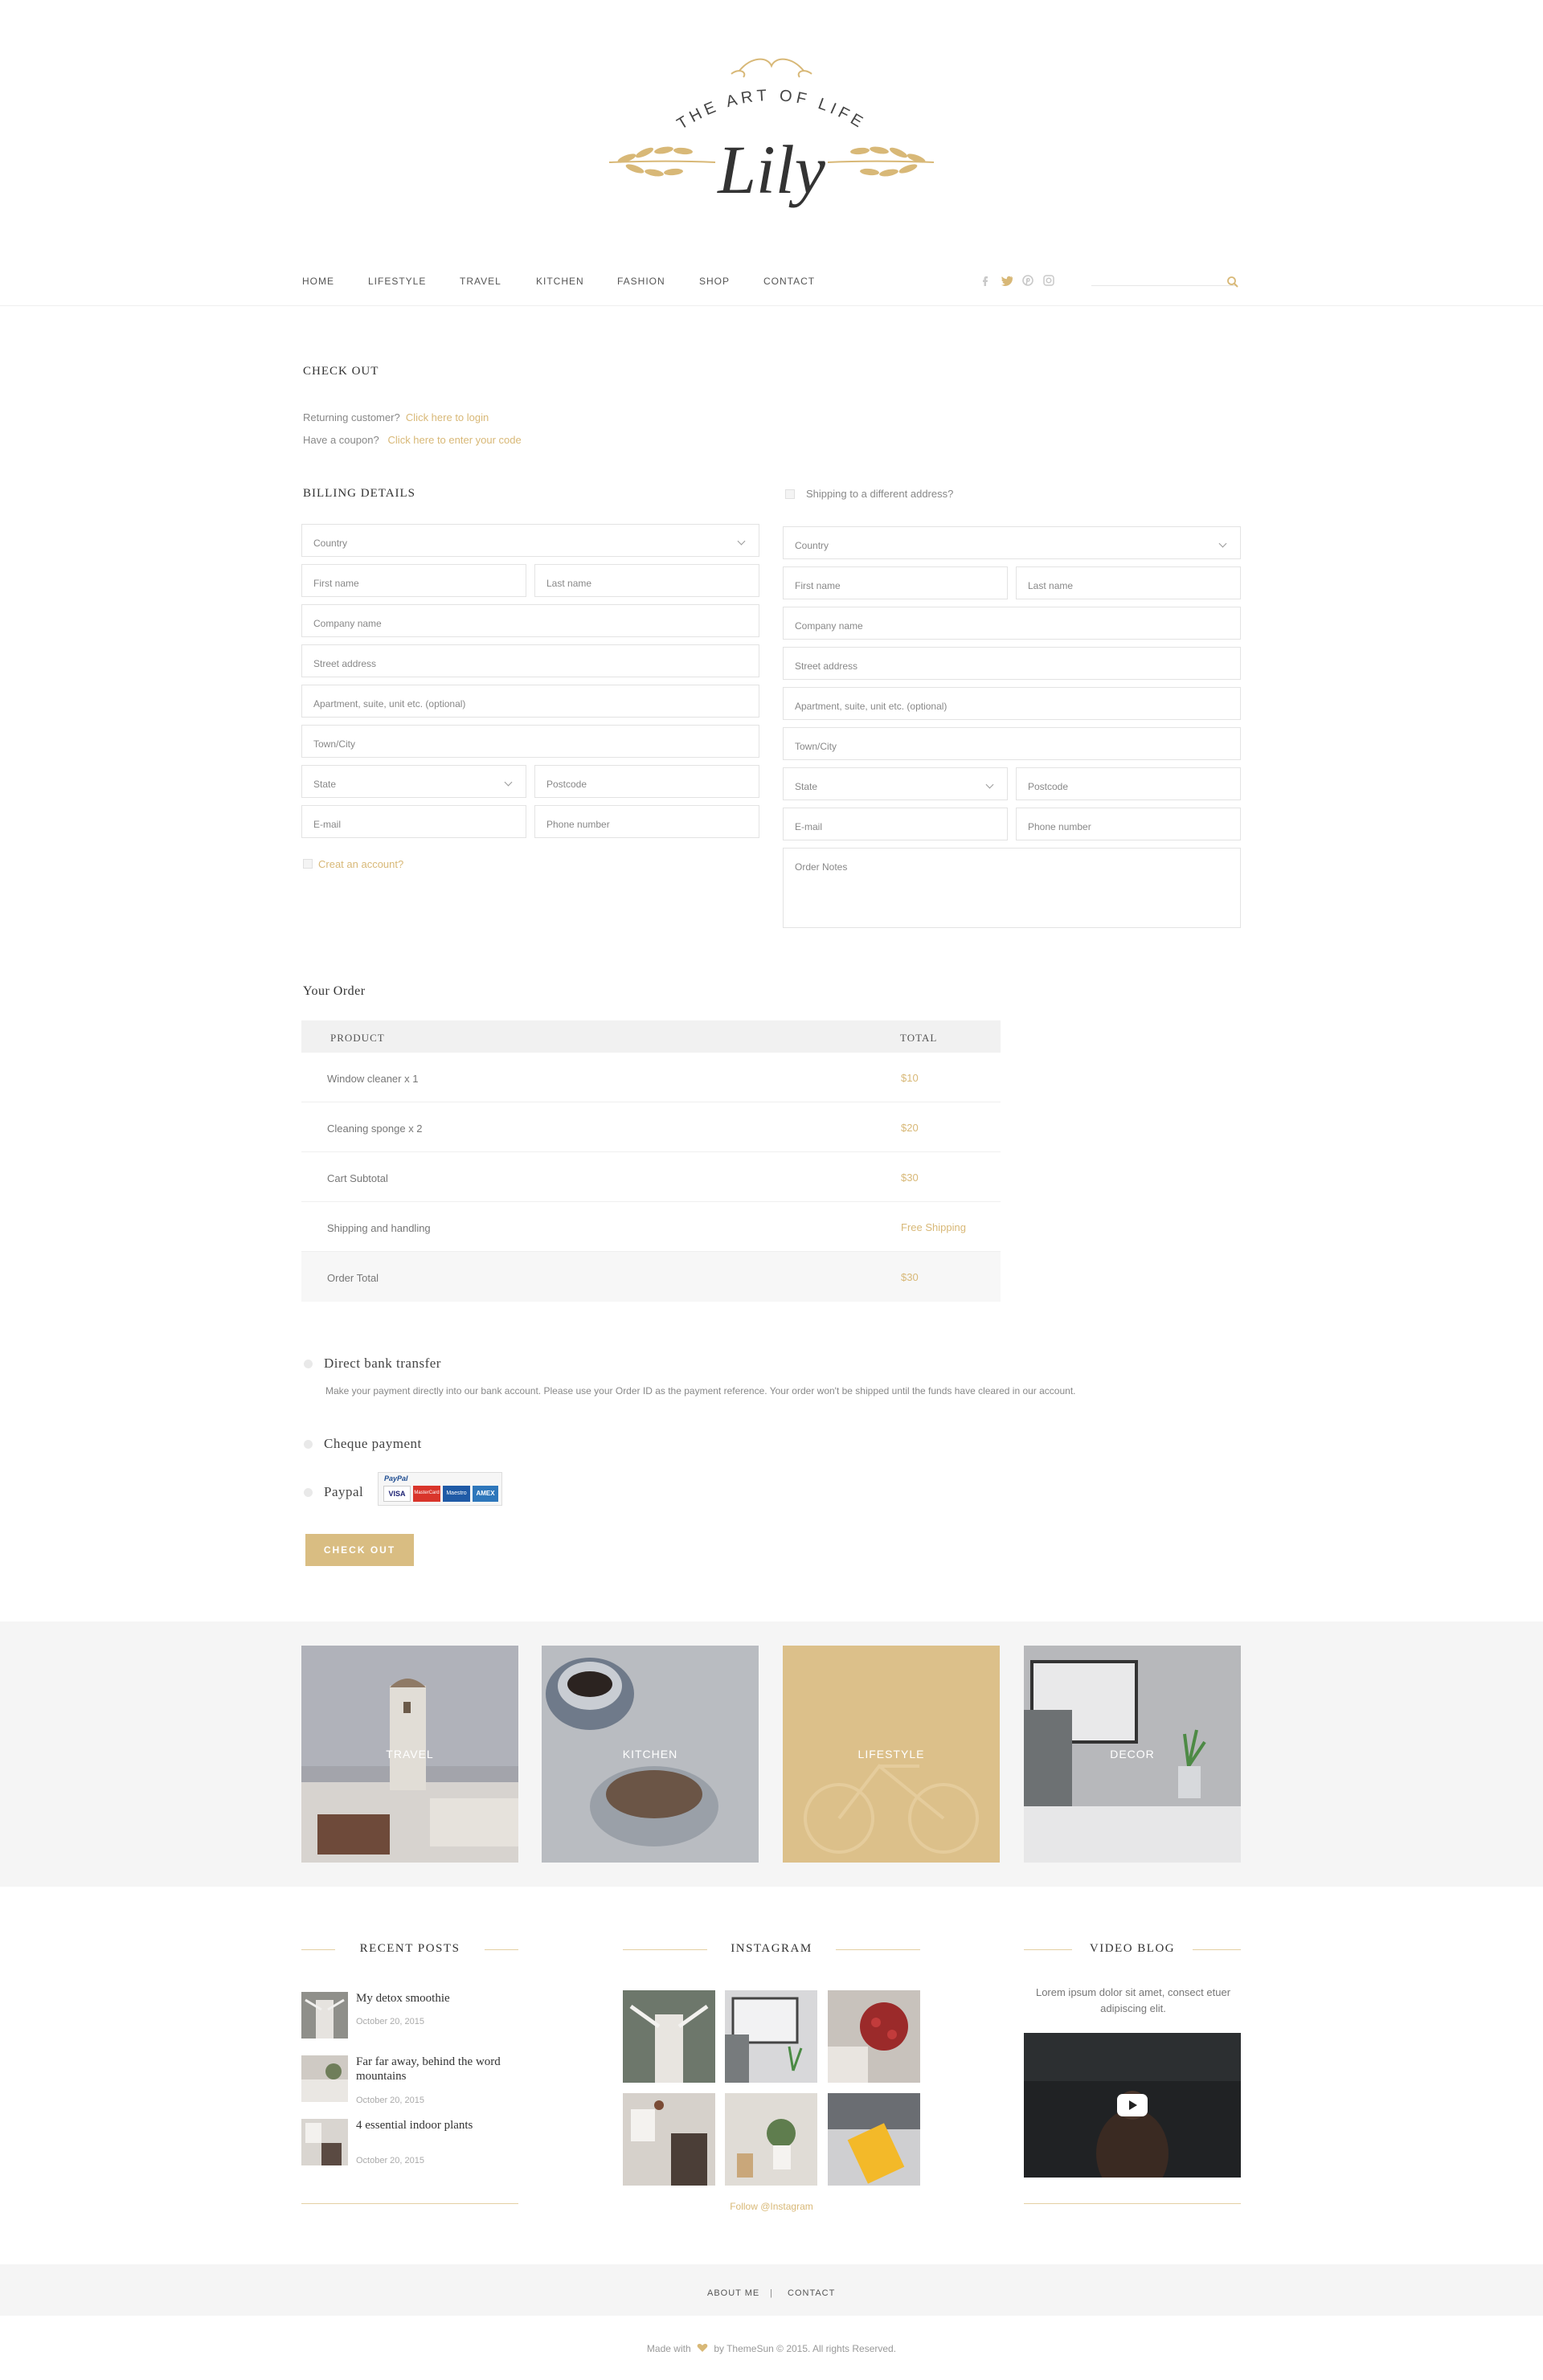 Image resolution: width=1543 pixels, height=2380 pixels. What do you see at coordinates (440, 1489) in the screenshot?
I see `paypal-cards-badge: PayPal VISA MasterCard Maestro AMEX` at bounding box center [440, 1489].